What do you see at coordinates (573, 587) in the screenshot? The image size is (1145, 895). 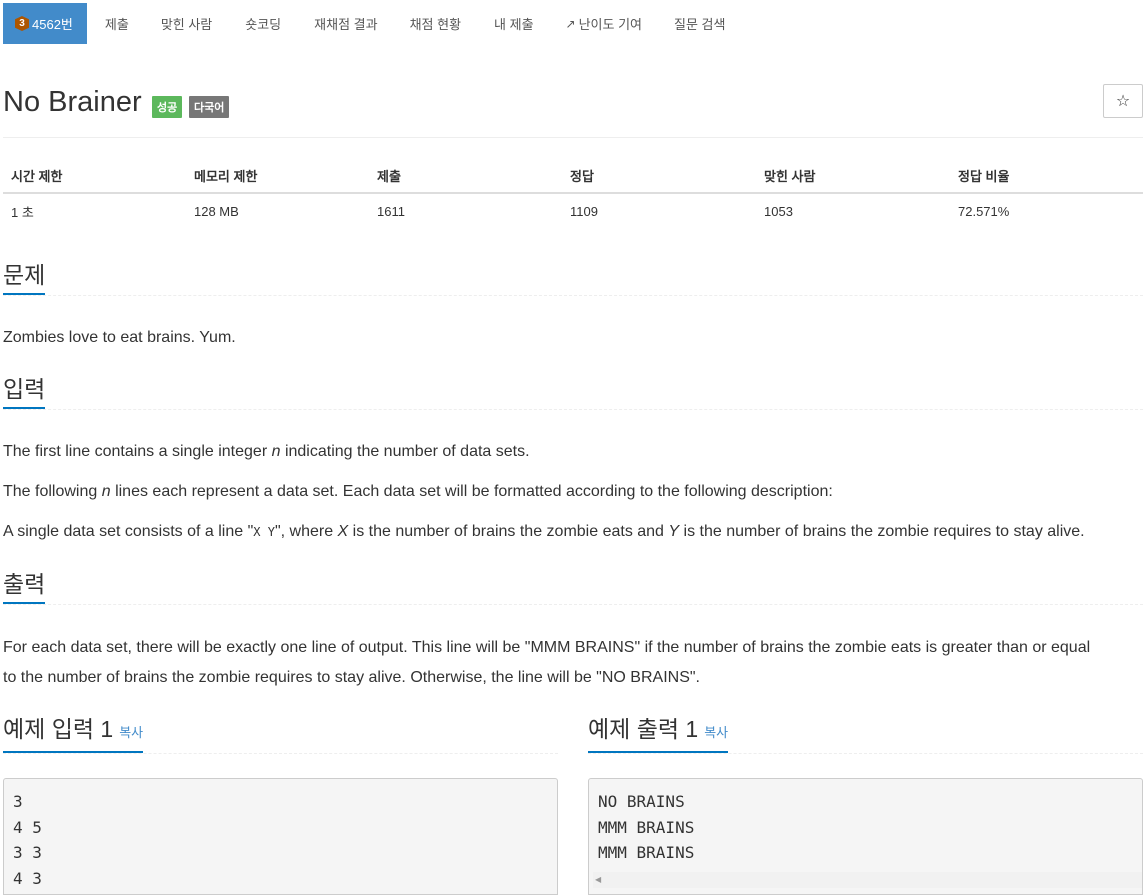 I see `output-header: 출력` at bounding box center [573, 587].